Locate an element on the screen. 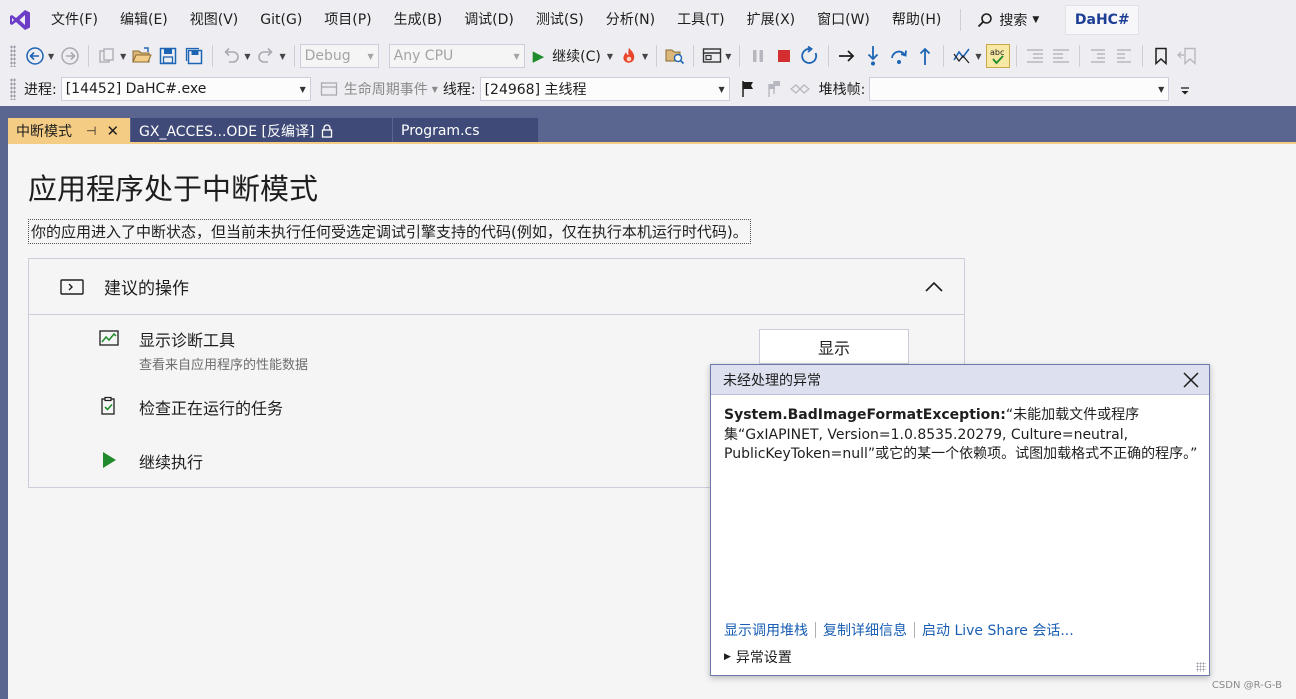 Image resolution: width=1296 pixels, height=699 pixels. bookmark-icon is located at coordinates (1161, 56).